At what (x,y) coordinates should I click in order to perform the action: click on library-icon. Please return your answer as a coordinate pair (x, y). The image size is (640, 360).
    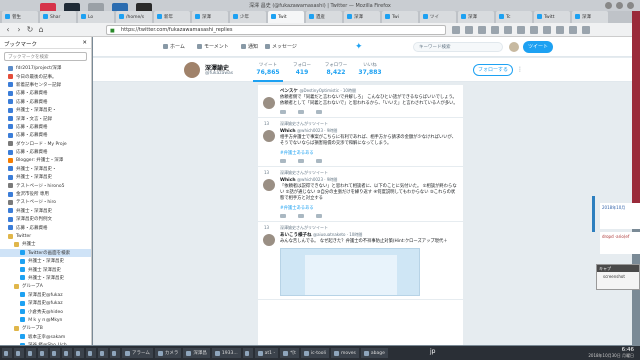
    Looking at the image, I should click on (482, 30).